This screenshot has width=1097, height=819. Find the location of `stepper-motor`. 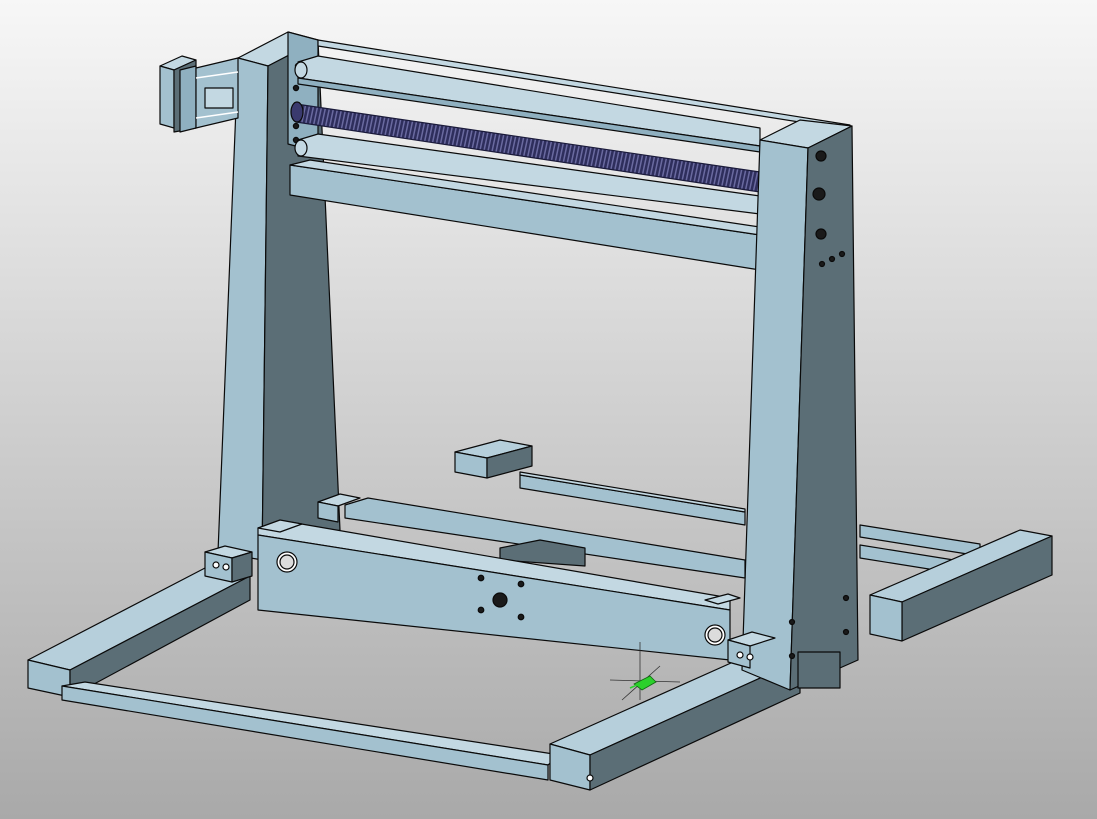

stepper-motor is located at coordinates (199, 94).